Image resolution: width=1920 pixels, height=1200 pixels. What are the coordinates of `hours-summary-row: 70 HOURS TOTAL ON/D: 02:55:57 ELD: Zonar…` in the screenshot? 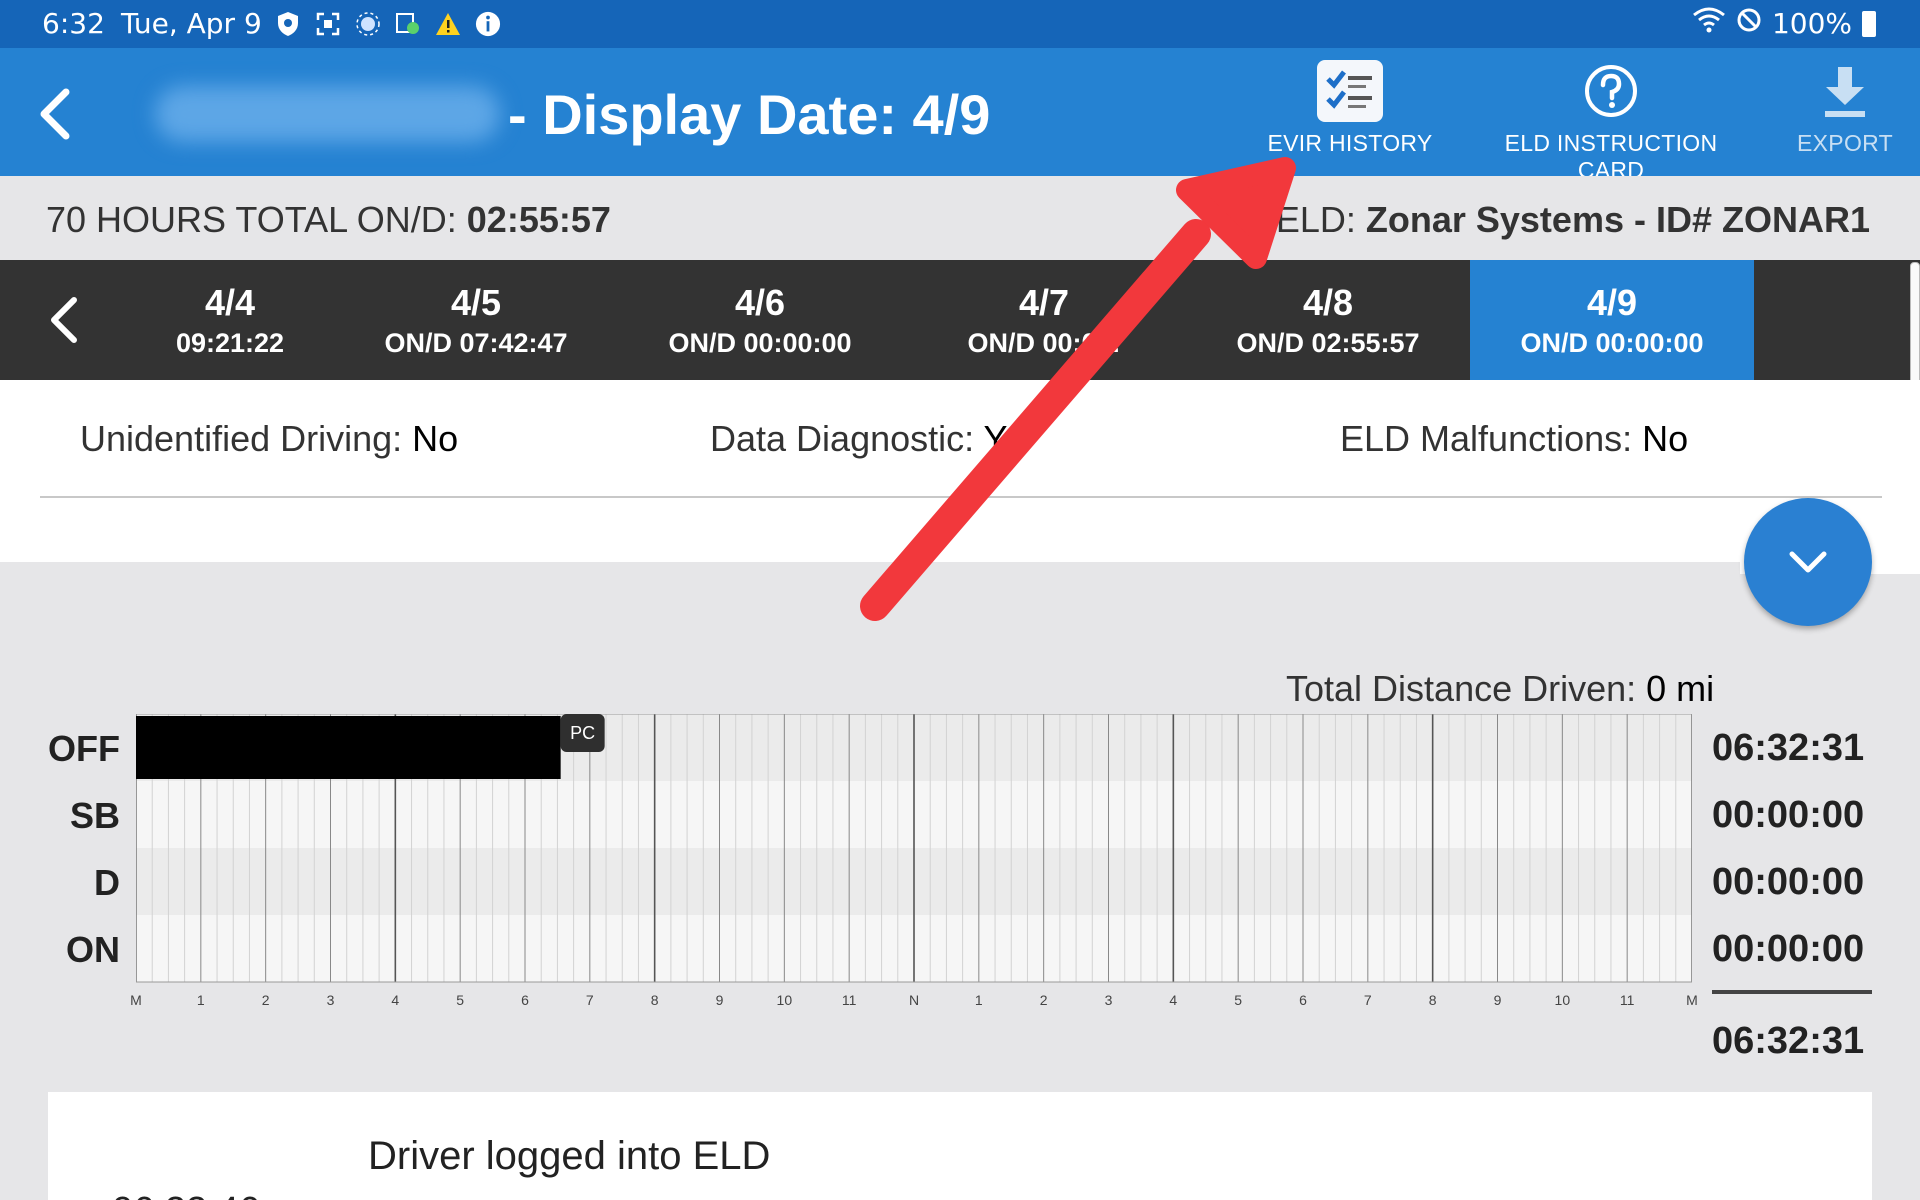 It's located at (960, 218).